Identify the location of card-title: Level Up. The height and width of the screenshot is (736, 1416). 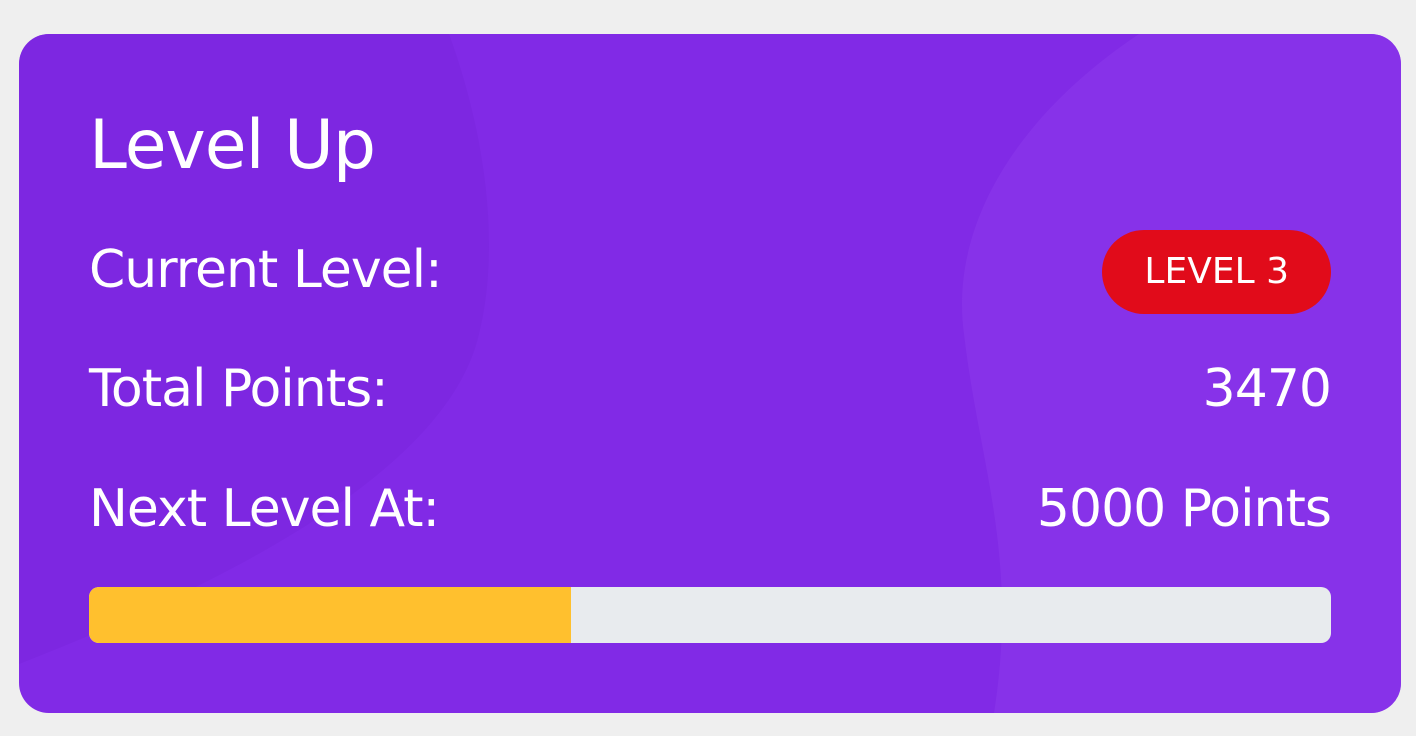
(232, 145).